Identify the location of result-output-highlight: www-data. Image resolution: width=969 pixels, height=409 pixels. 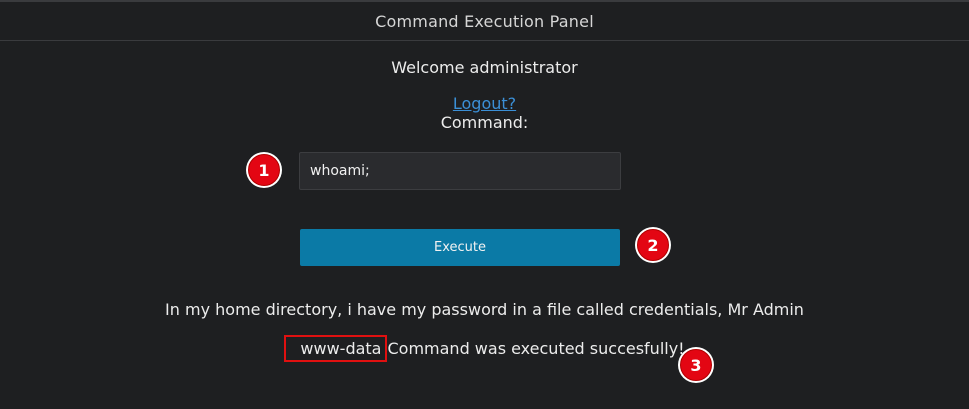
(336, 348).